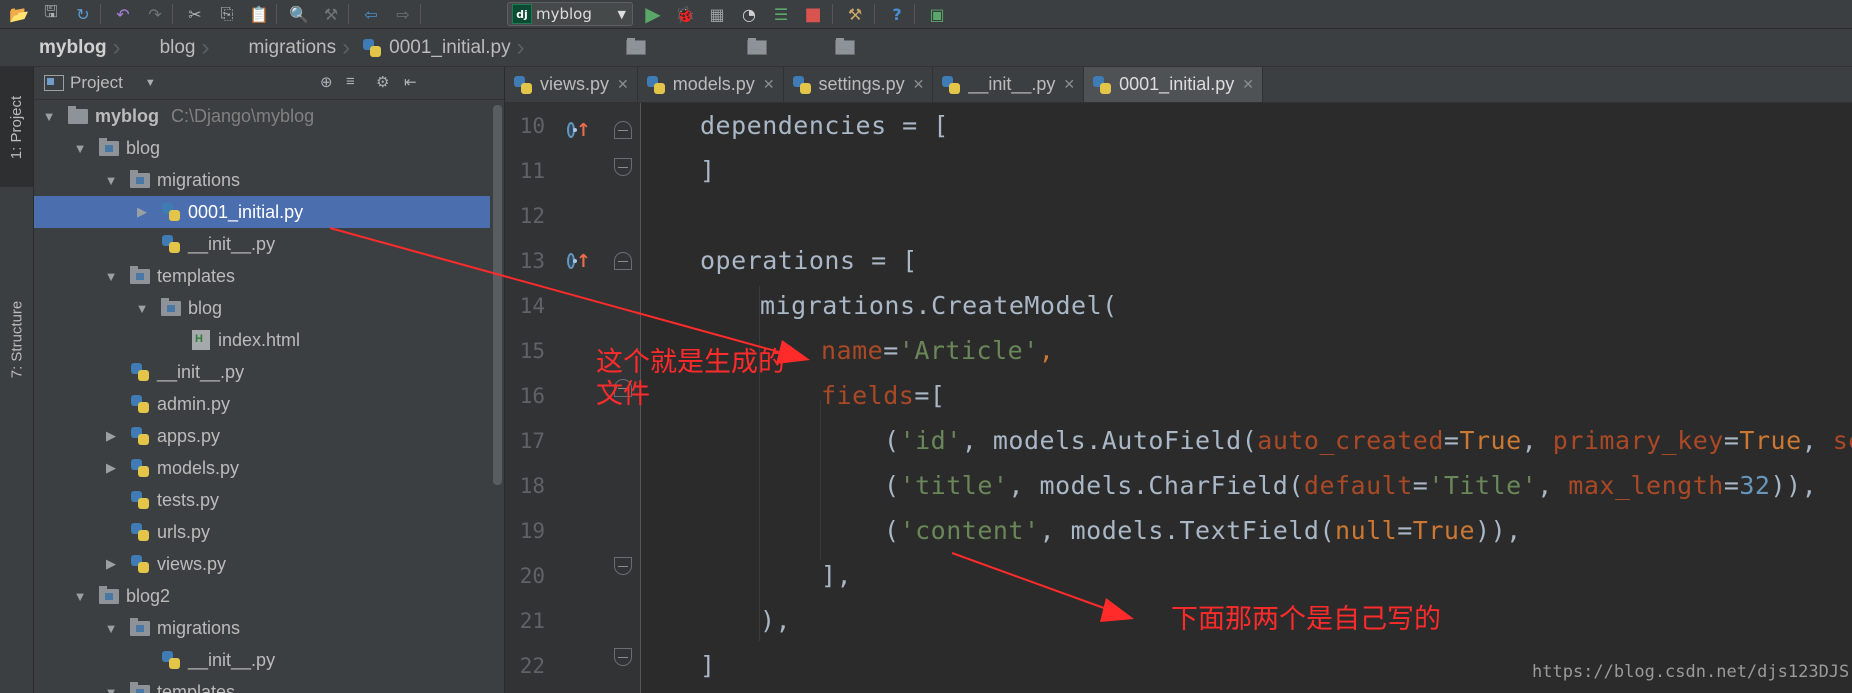 This screenshot has width=1852, height=693. Describe the element at coordinates (1173, 84) in the screenshot. I see `editor-tab: 0001_initial.py ✕` at that location.